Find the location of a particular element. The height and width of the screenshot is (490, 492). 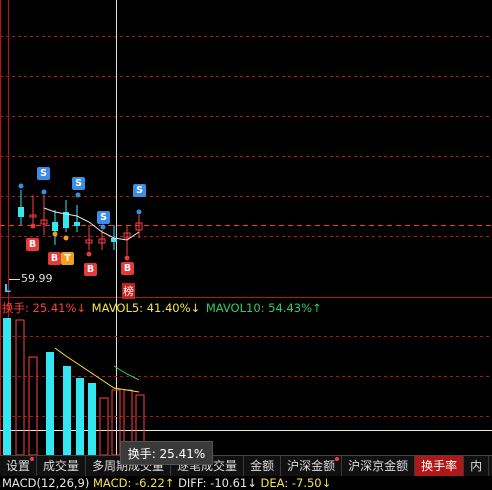

rank-badge: 榜 is located at coordinates (128, 291).